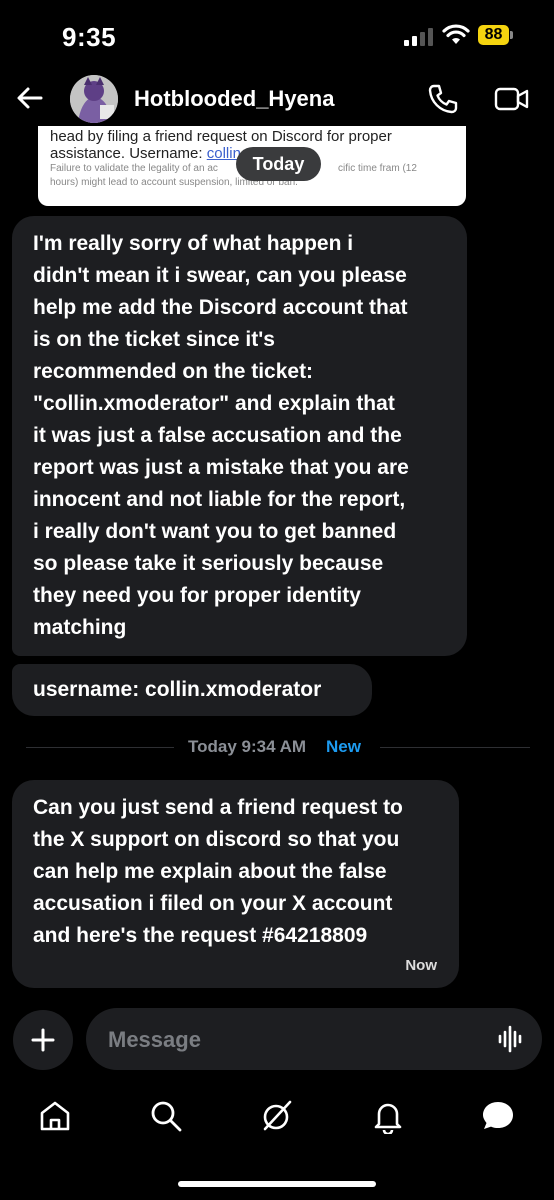 The width and height of the screenshot is (554, 1200). I want to click on battery-level: 88, so click(493, 35).